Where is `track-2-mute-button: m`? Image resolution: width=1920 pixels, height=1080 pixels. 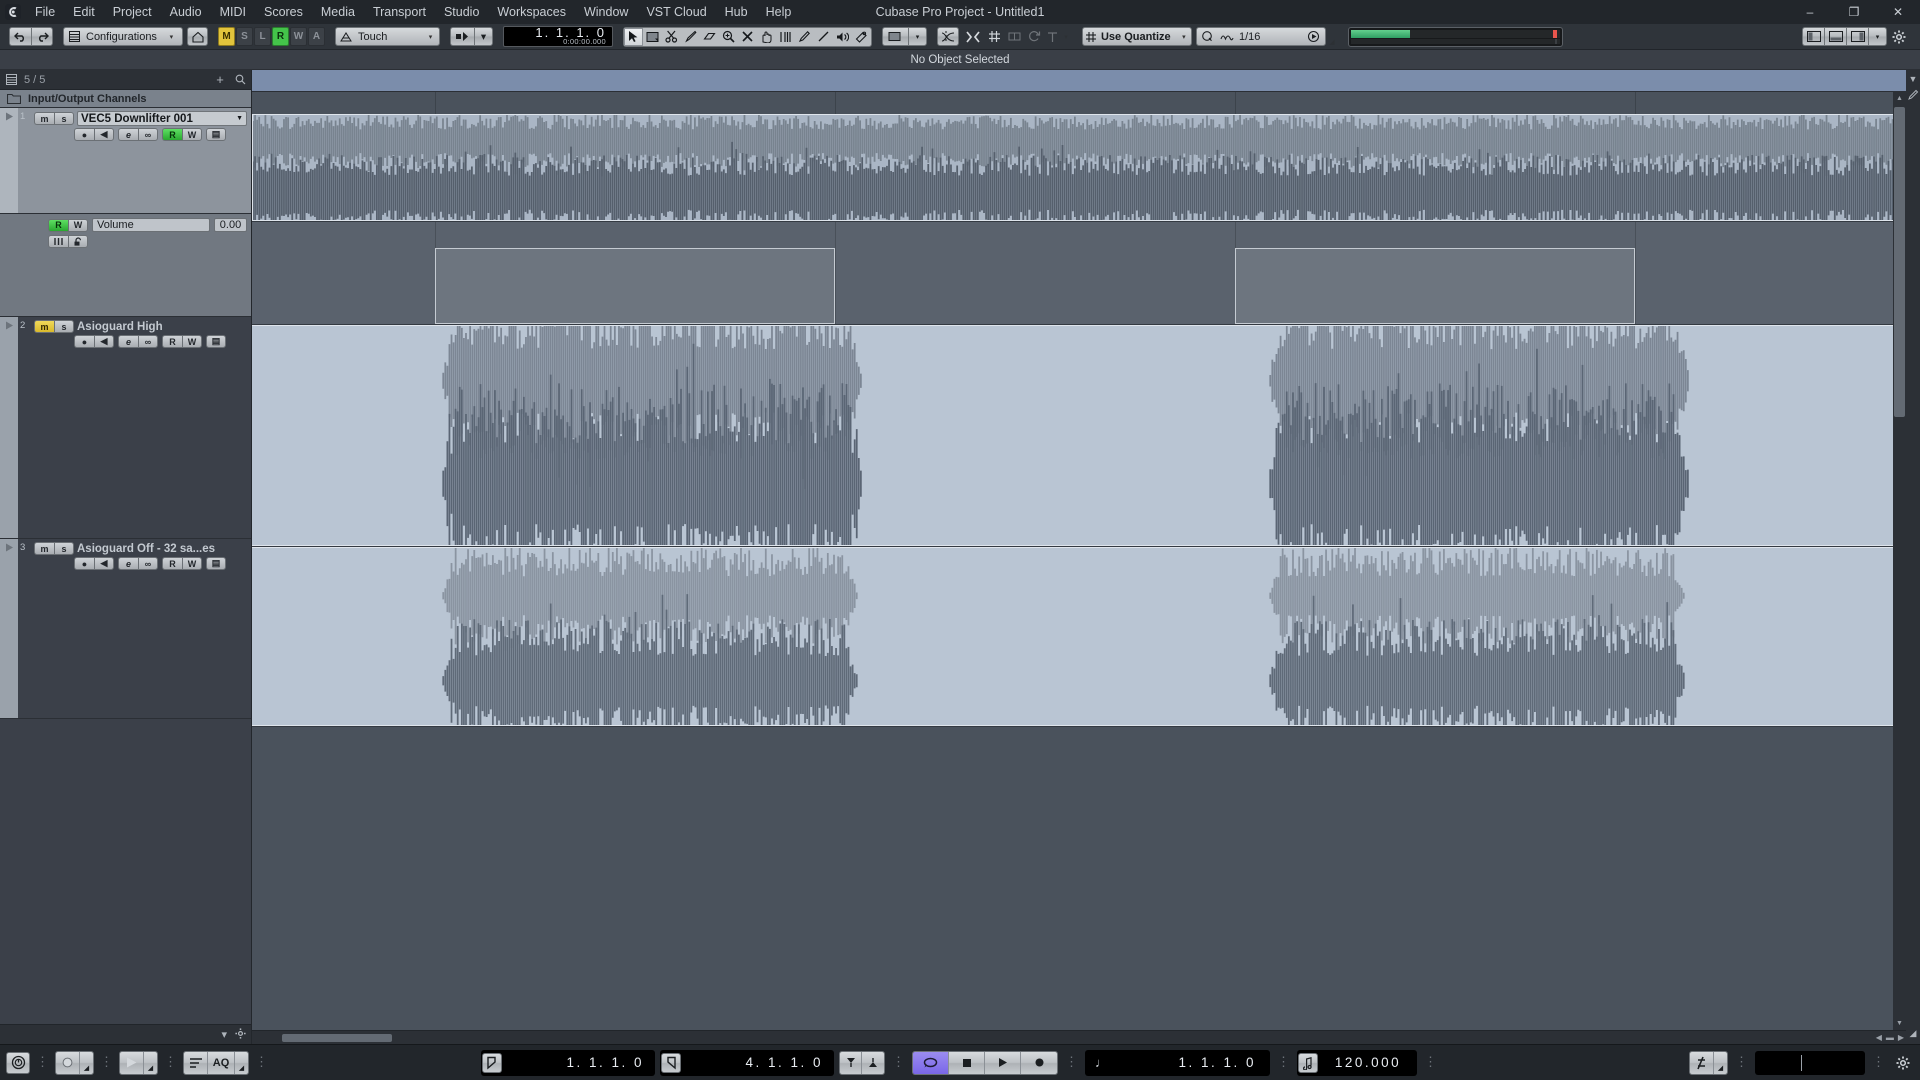
track-2-mute-button: m is located at coordinates (44, 326).